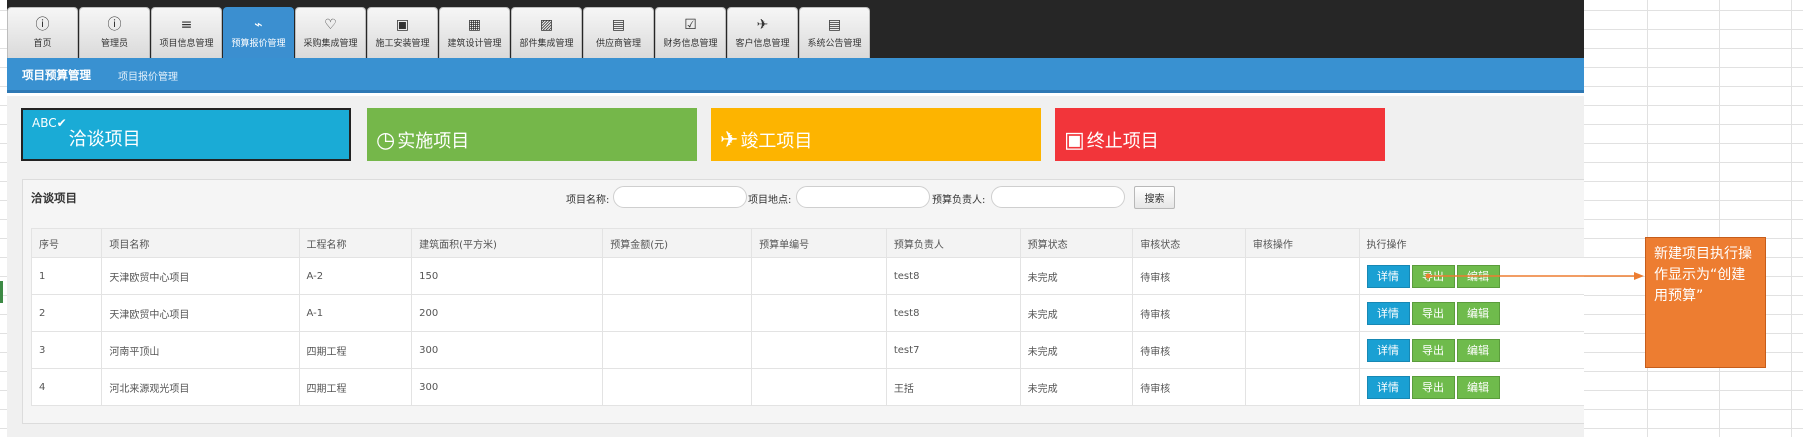  What do you see at coordinates (200, 350) in the screenshot?
I see `cell-name: 河南平顶山` at bounding box center [200, 350].